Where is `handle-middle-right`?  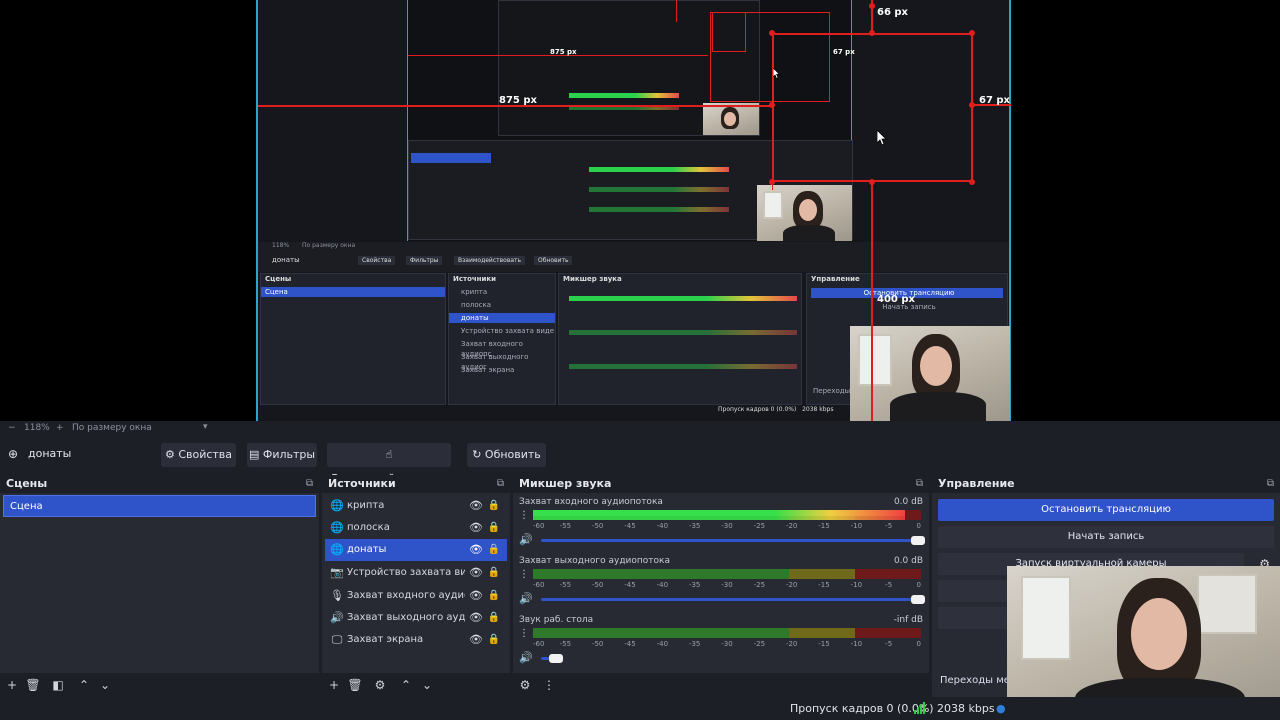 handle-middle-right is located at coordinates (972, 105).